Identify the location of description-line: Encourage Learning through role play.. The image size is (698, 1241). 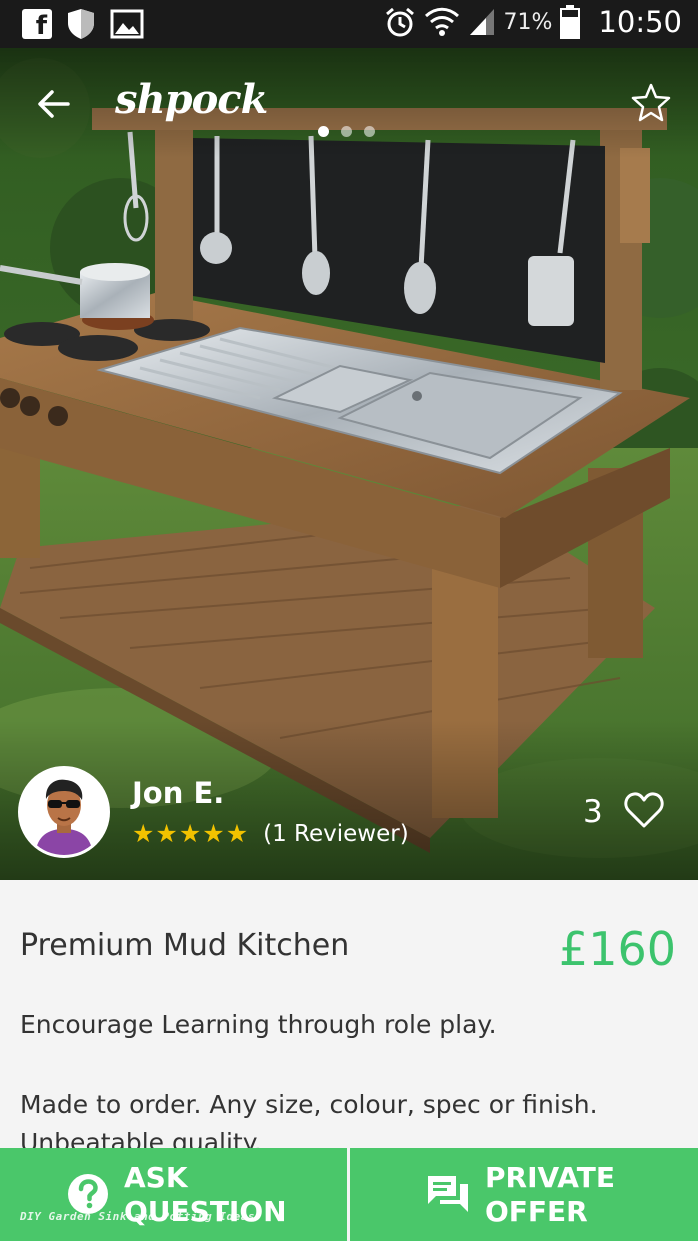
(258, 1024).